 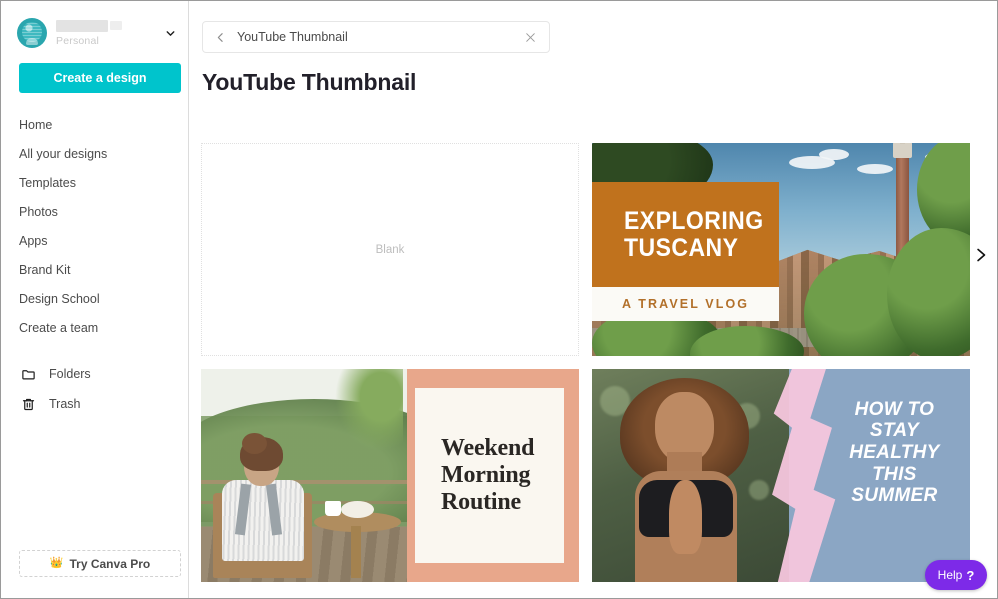 I want to click on person-hair-bun-shape, so click(x=254, y=443).